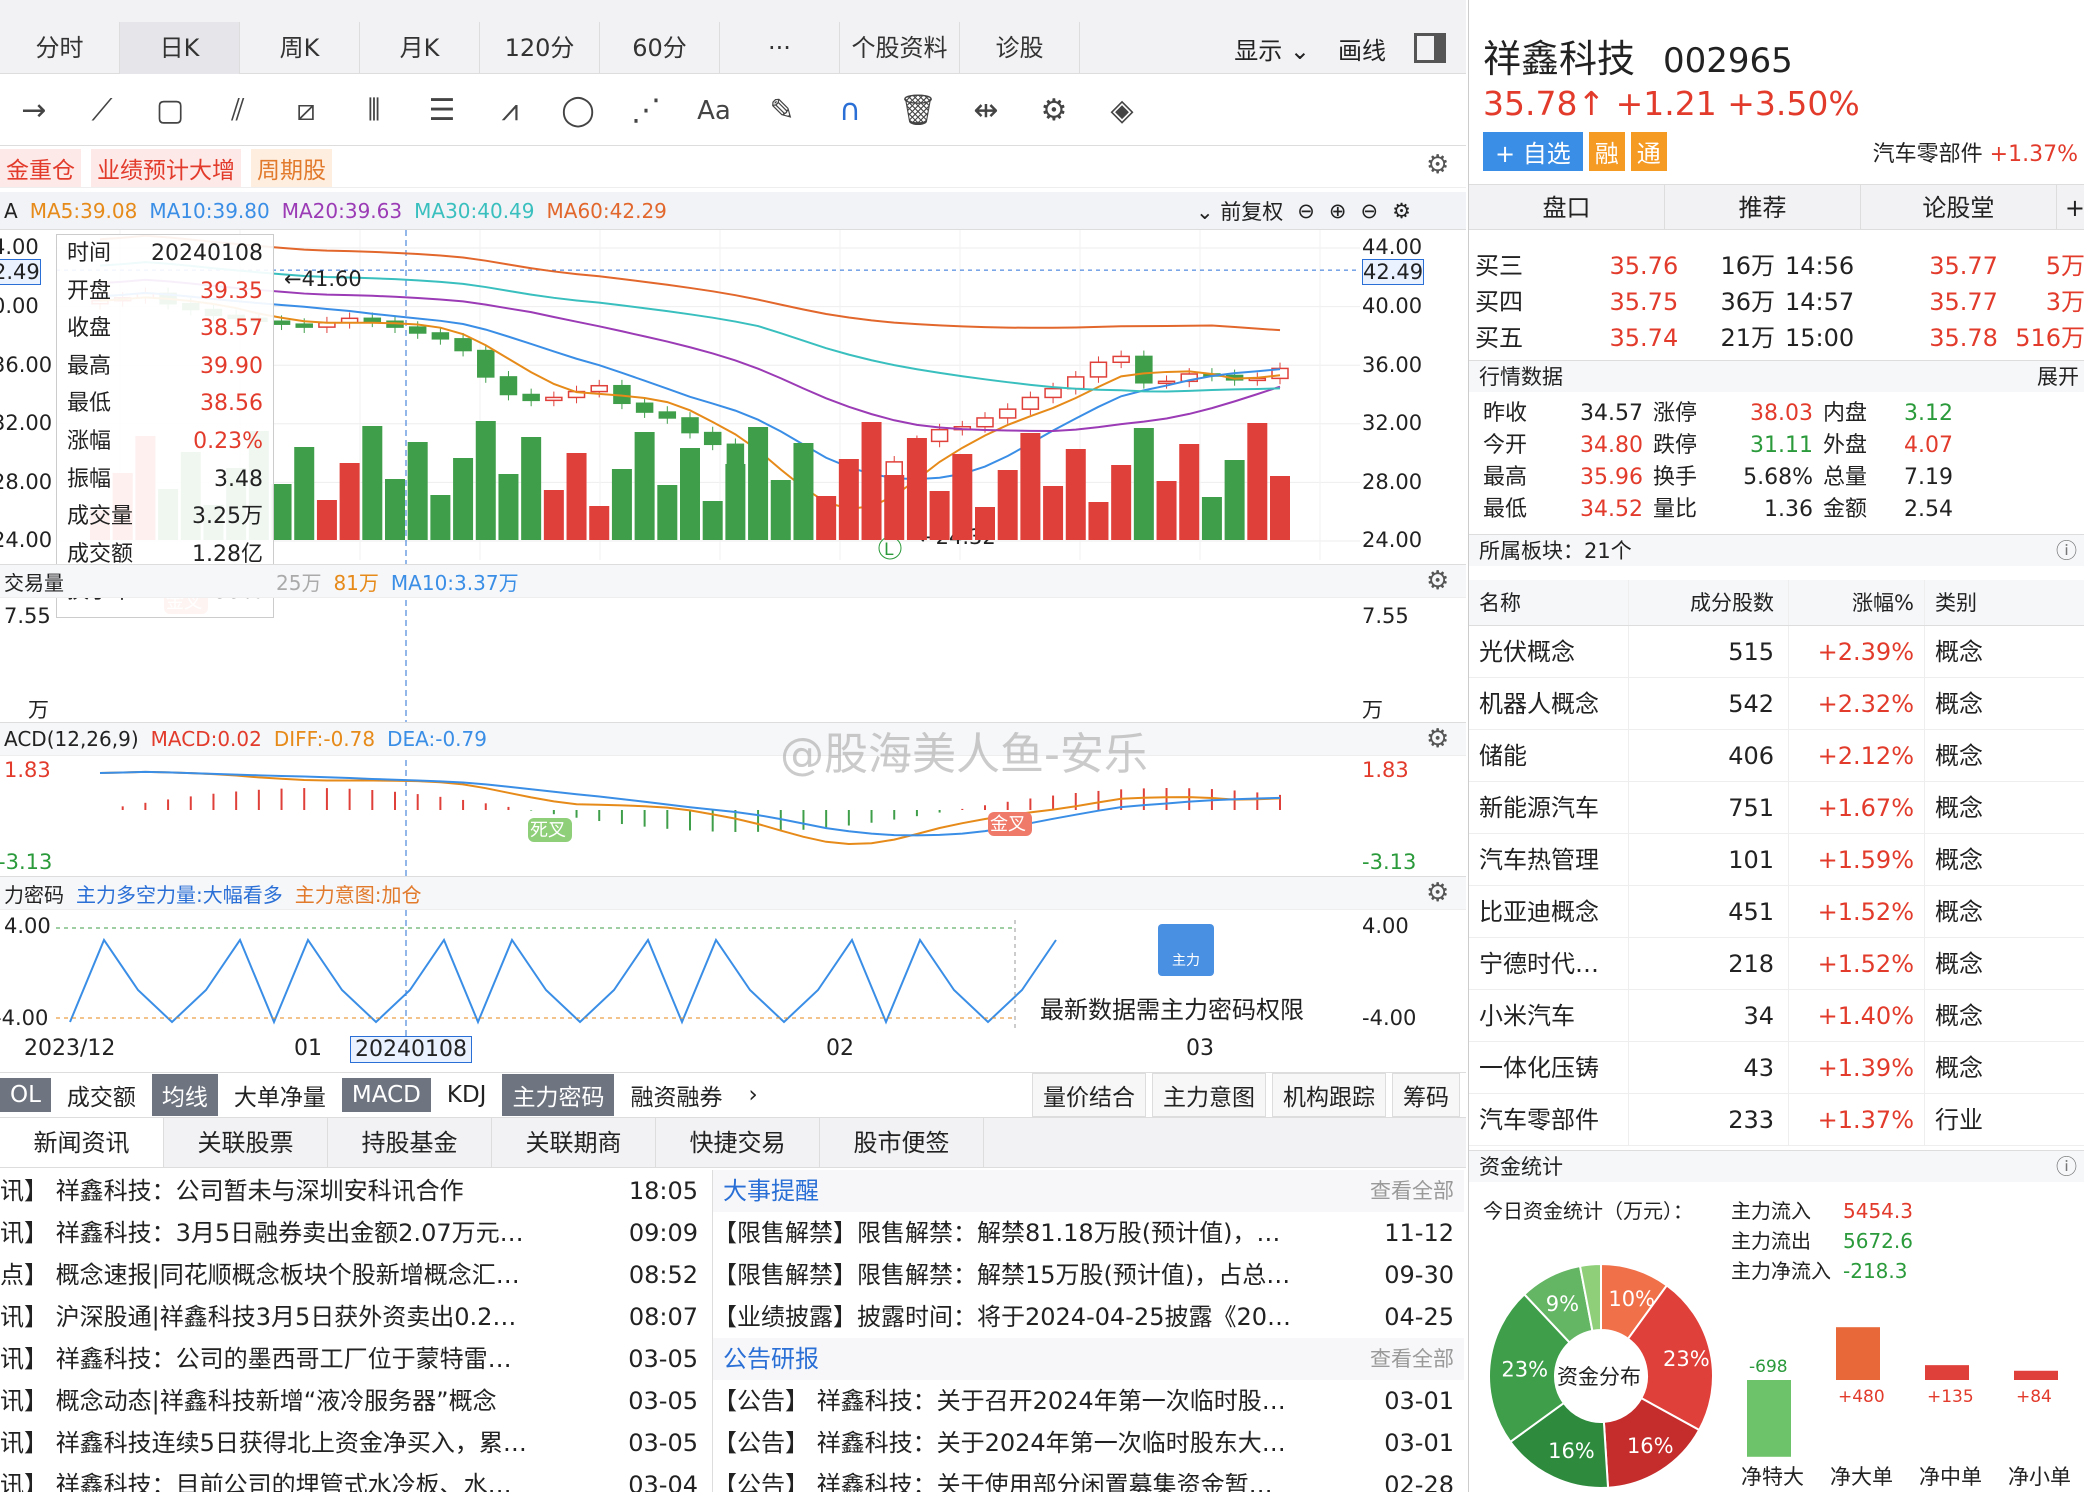 The height and width of the screenshot is (1492, 2084). Describe the element at coordinates (300, 48) in the screenshot. I see `tab-2: 周K` at that location.